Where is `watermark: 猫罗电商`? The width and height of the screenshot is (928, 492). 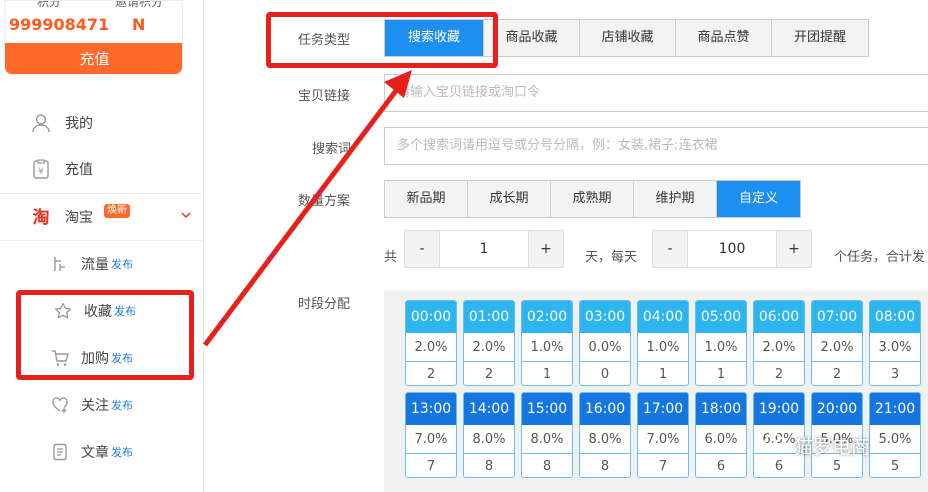 watermark: 猫罗电商 is located at coordinates (817, 445).